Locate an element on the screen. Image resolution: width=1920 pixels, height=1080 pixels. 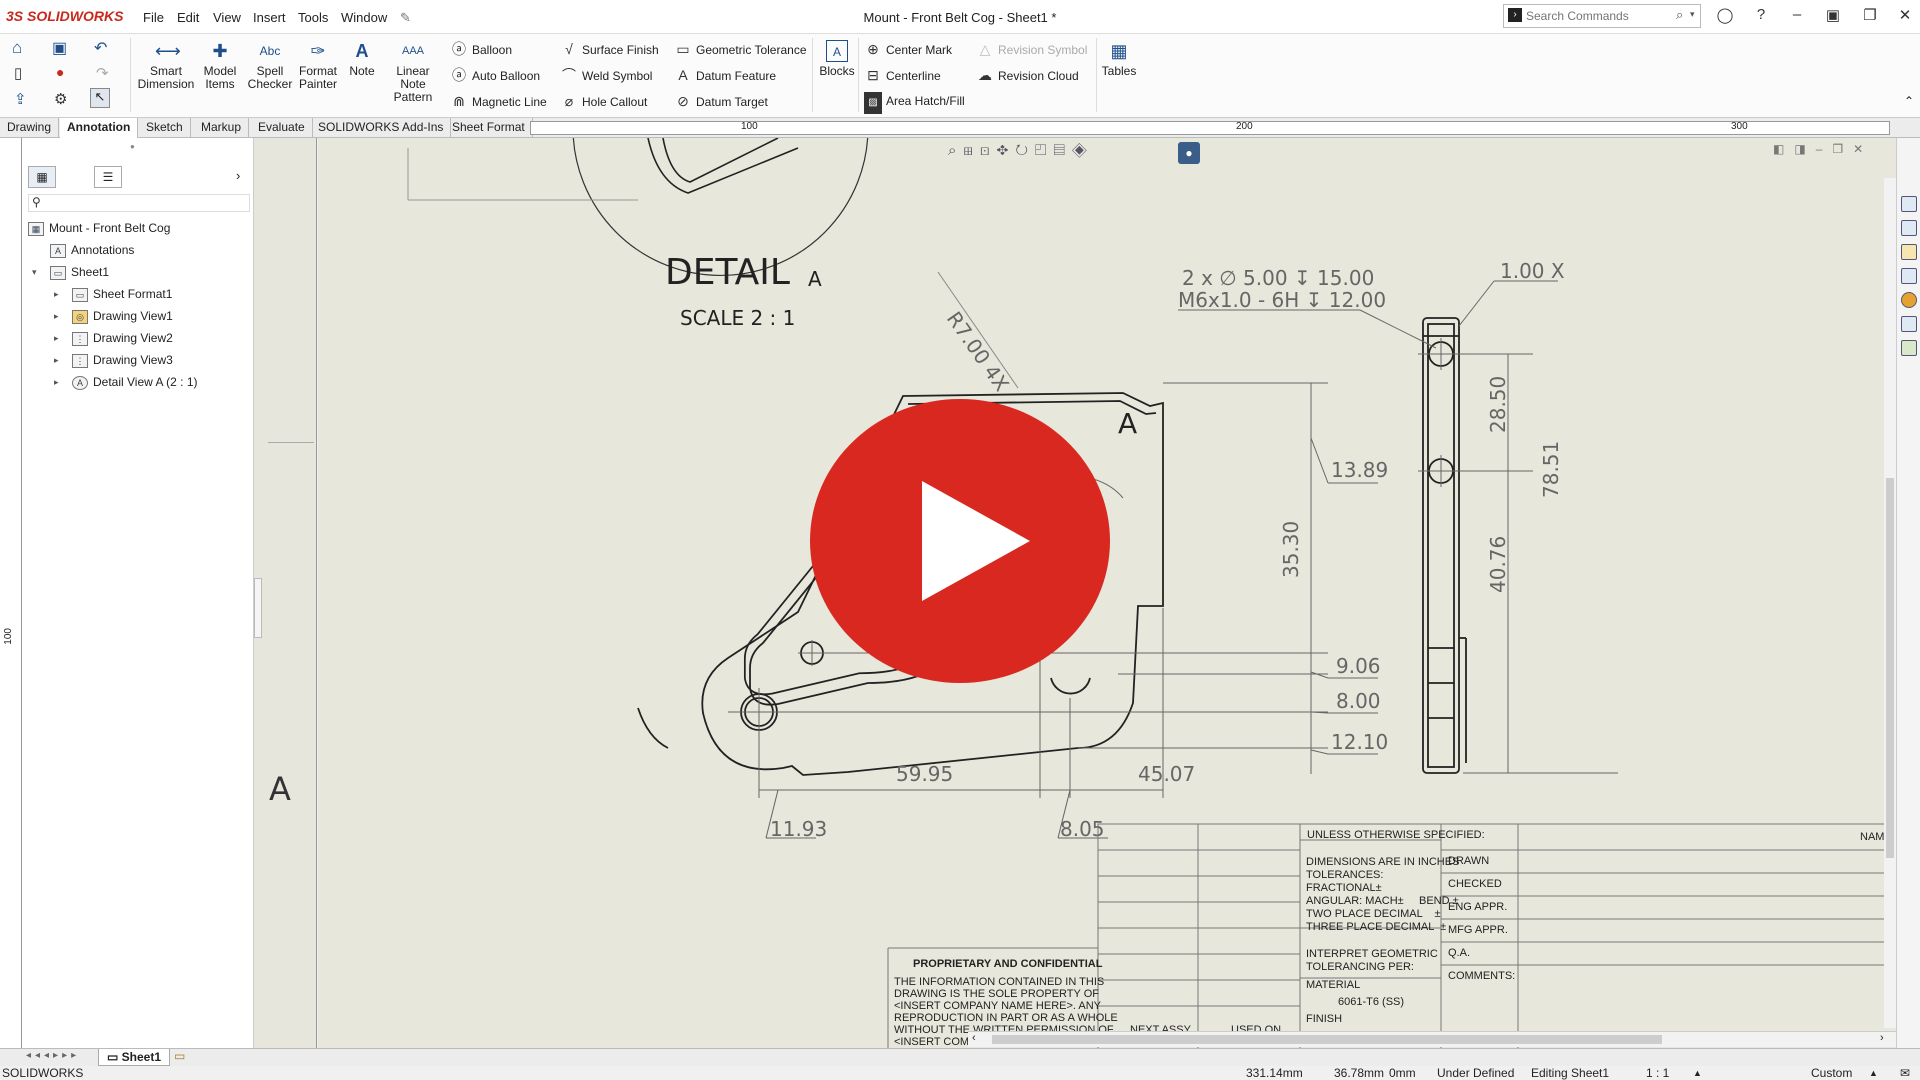
format-painter-button: ✑ Format Painter is located at coordinates (318, 65).